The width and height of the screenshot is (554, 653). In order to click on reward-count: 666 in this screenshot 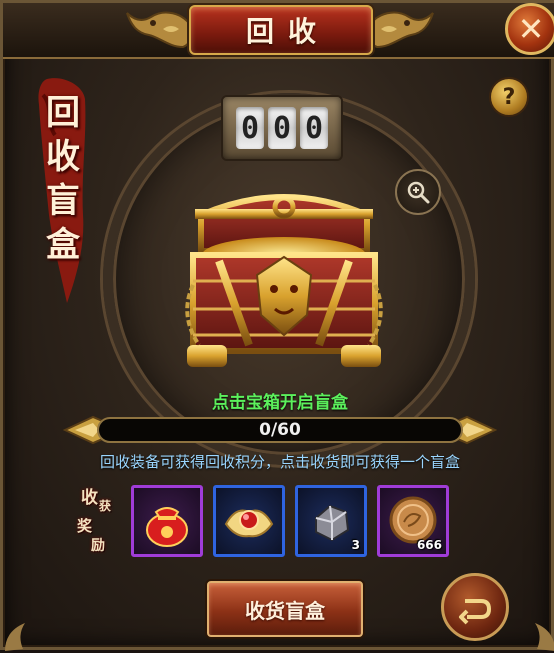, I will do `click(429, 545)`.